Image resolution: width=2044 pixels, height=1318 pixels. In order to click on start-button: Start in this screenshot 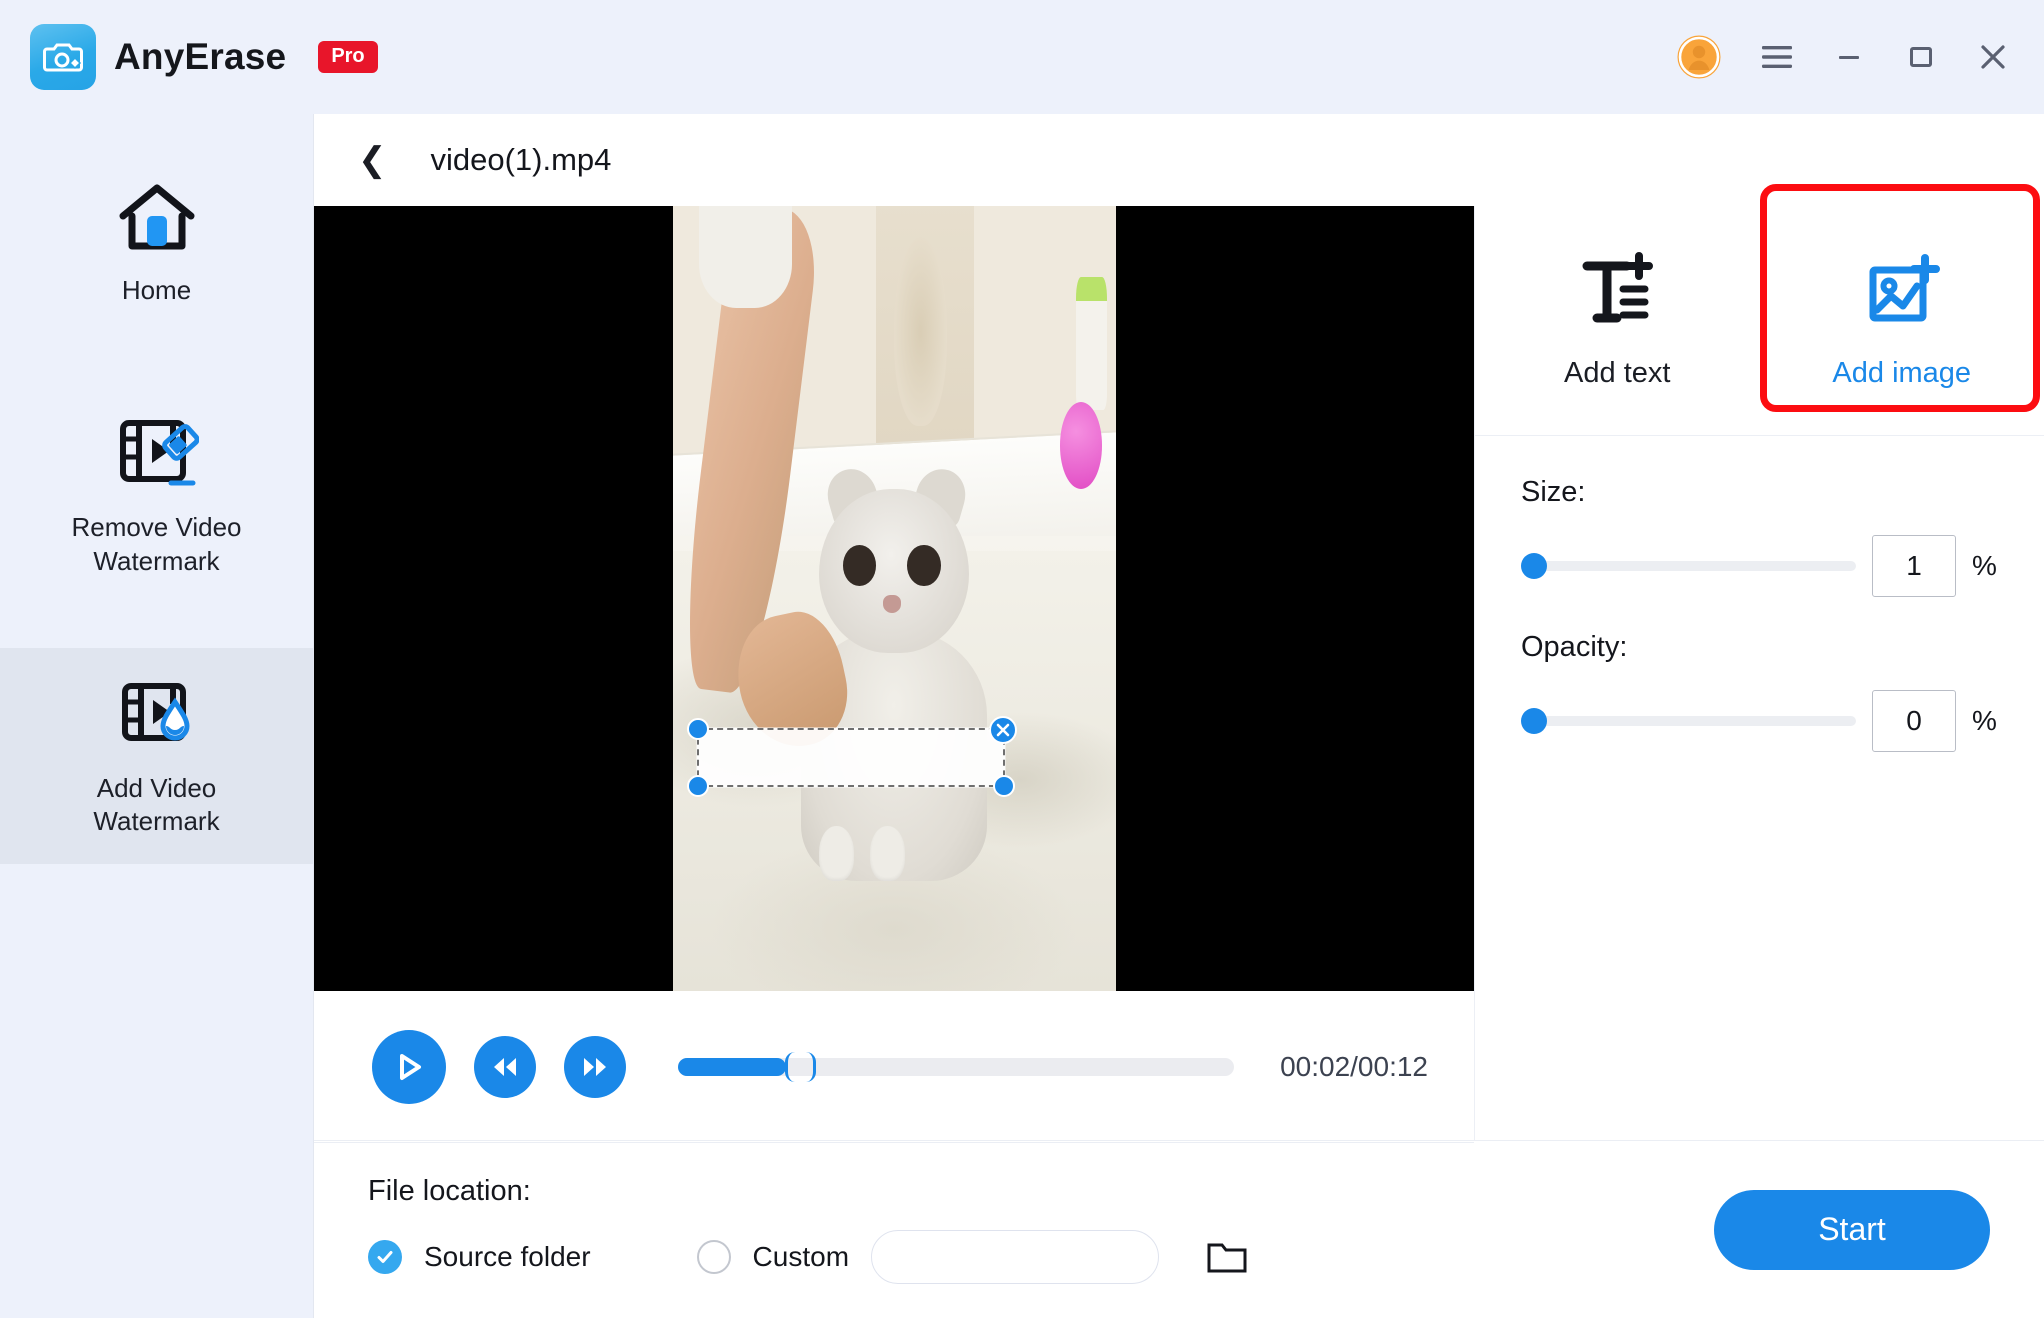, I will do `click(1852, 1229)`.